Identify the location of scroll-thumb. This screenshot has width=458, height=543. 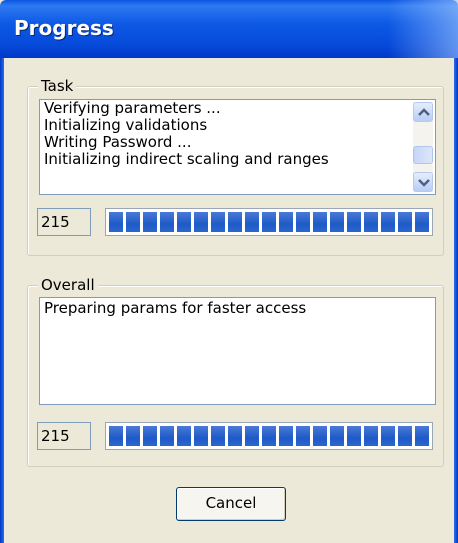
(423, 155).